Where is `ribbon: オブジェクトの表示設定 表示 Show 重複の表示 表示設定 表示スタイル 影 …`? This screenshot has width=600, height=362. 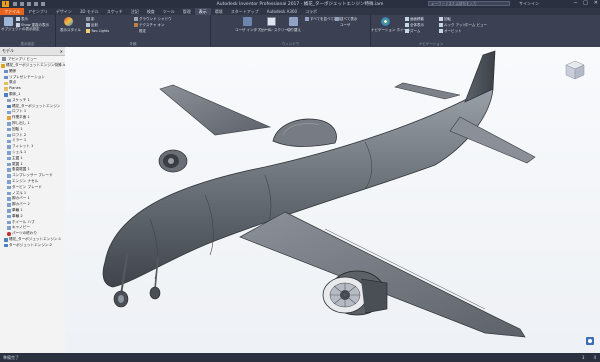 ribbon: オブジェクトの表示設定 表示 Show 重複の表示 表示設定 表示スタイル 影 … is located at coordinates (300, 31).